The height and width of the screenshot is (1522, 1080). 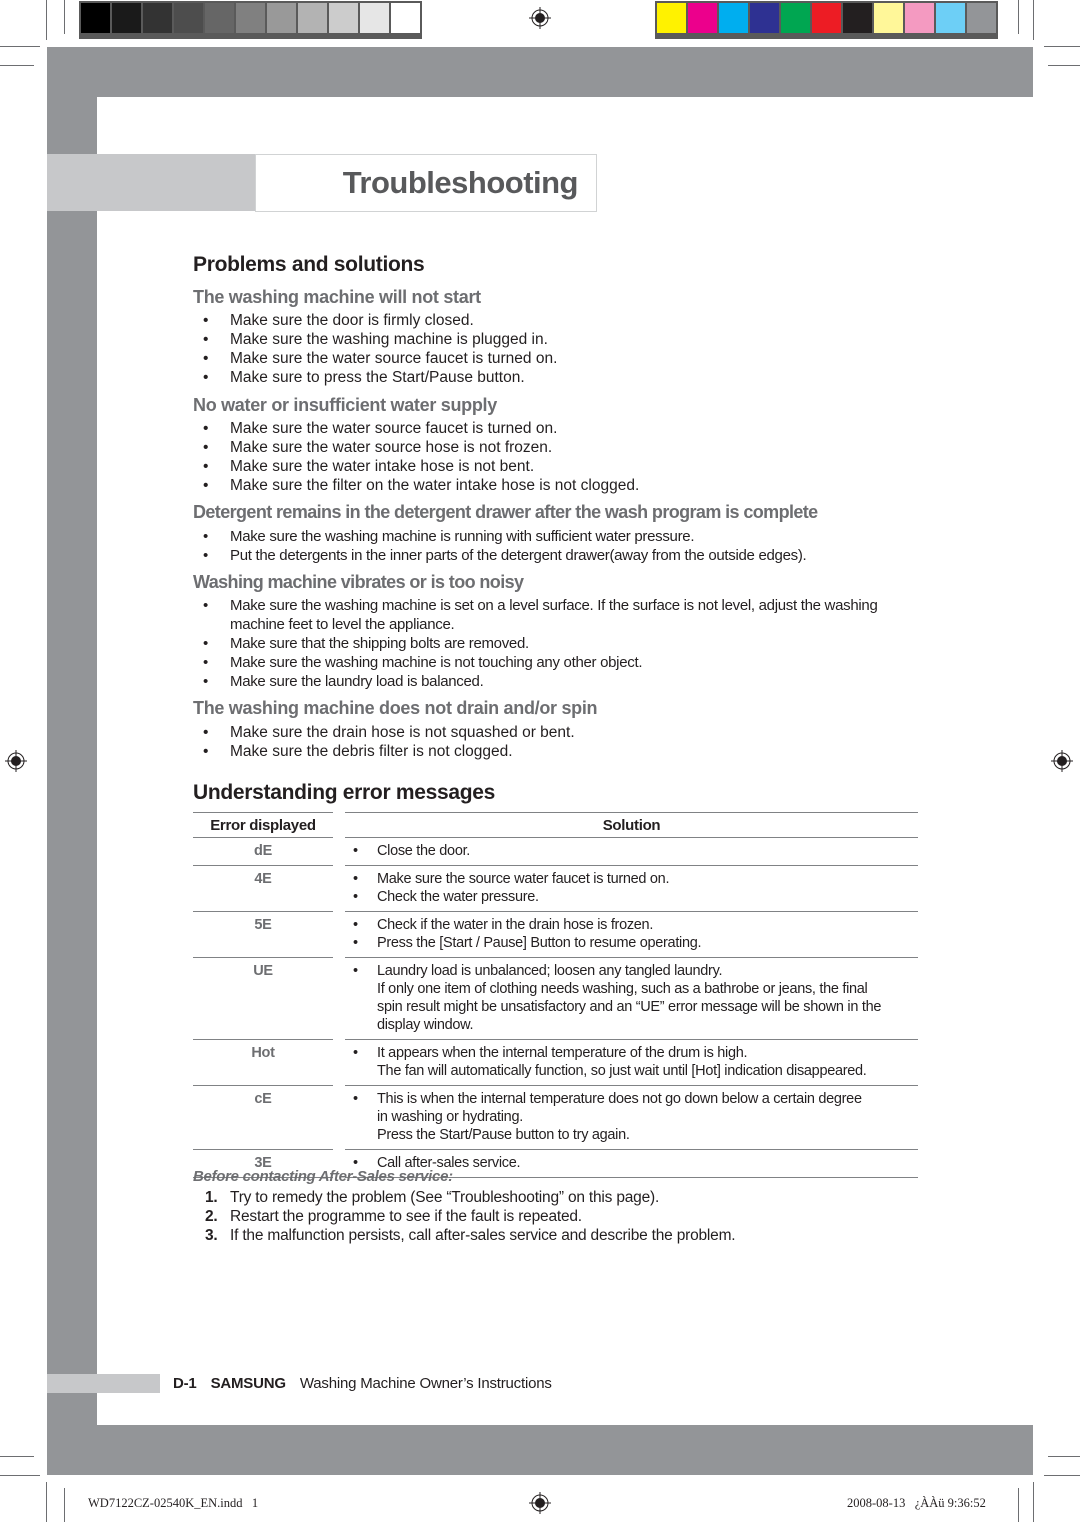 I want to click on error-code: UE, so click(x=263, y=971).